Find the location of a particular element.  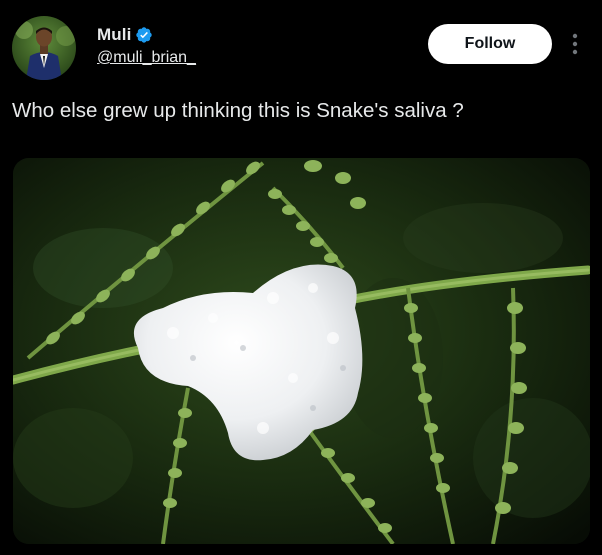

name-row: Muli is located at coordinates (146, 35).